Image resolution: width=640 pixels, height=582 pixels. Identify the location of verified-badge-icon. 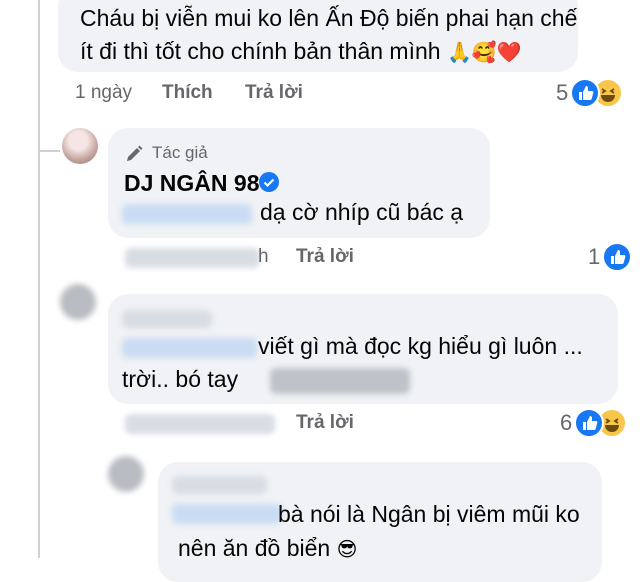
(269, 184).